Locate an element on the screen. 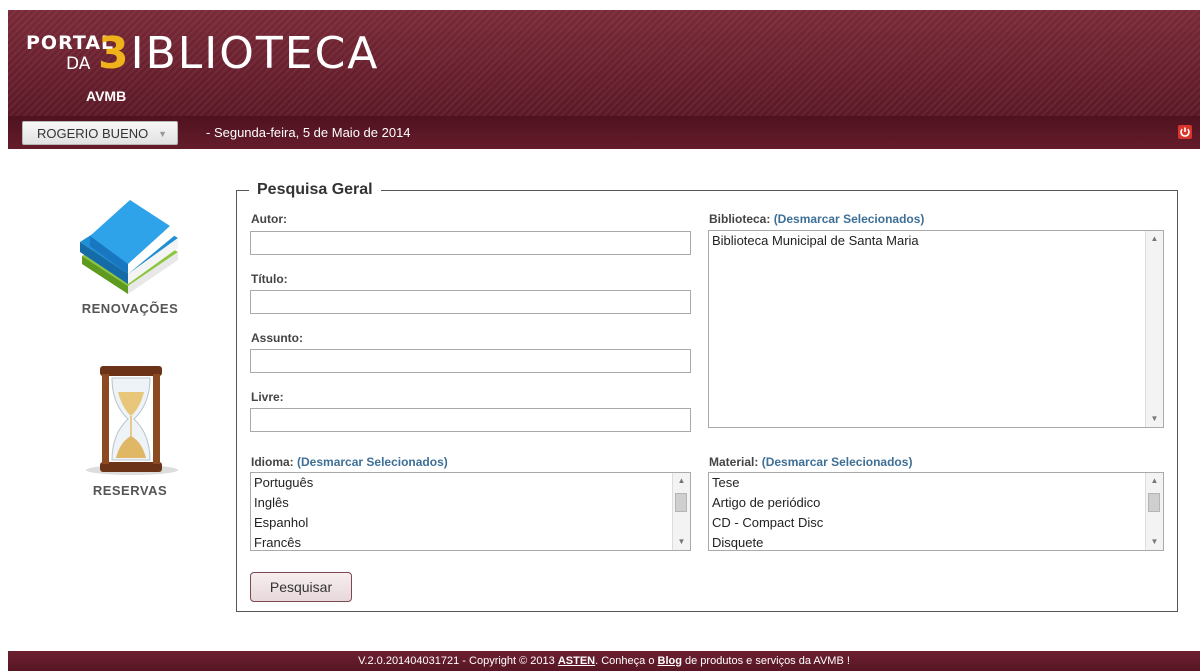 This screenshot has width=1200, height=671. logo-avmb-subtitle: AVMB is located at coordinates (106, 96).